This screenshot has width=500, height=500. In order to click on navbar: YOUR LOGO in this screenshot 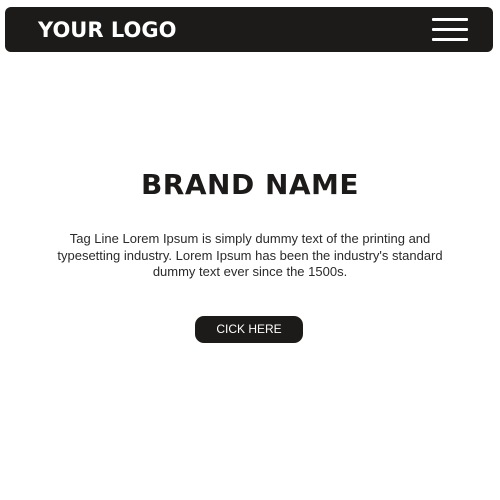, I will do `click(249, 29)`.